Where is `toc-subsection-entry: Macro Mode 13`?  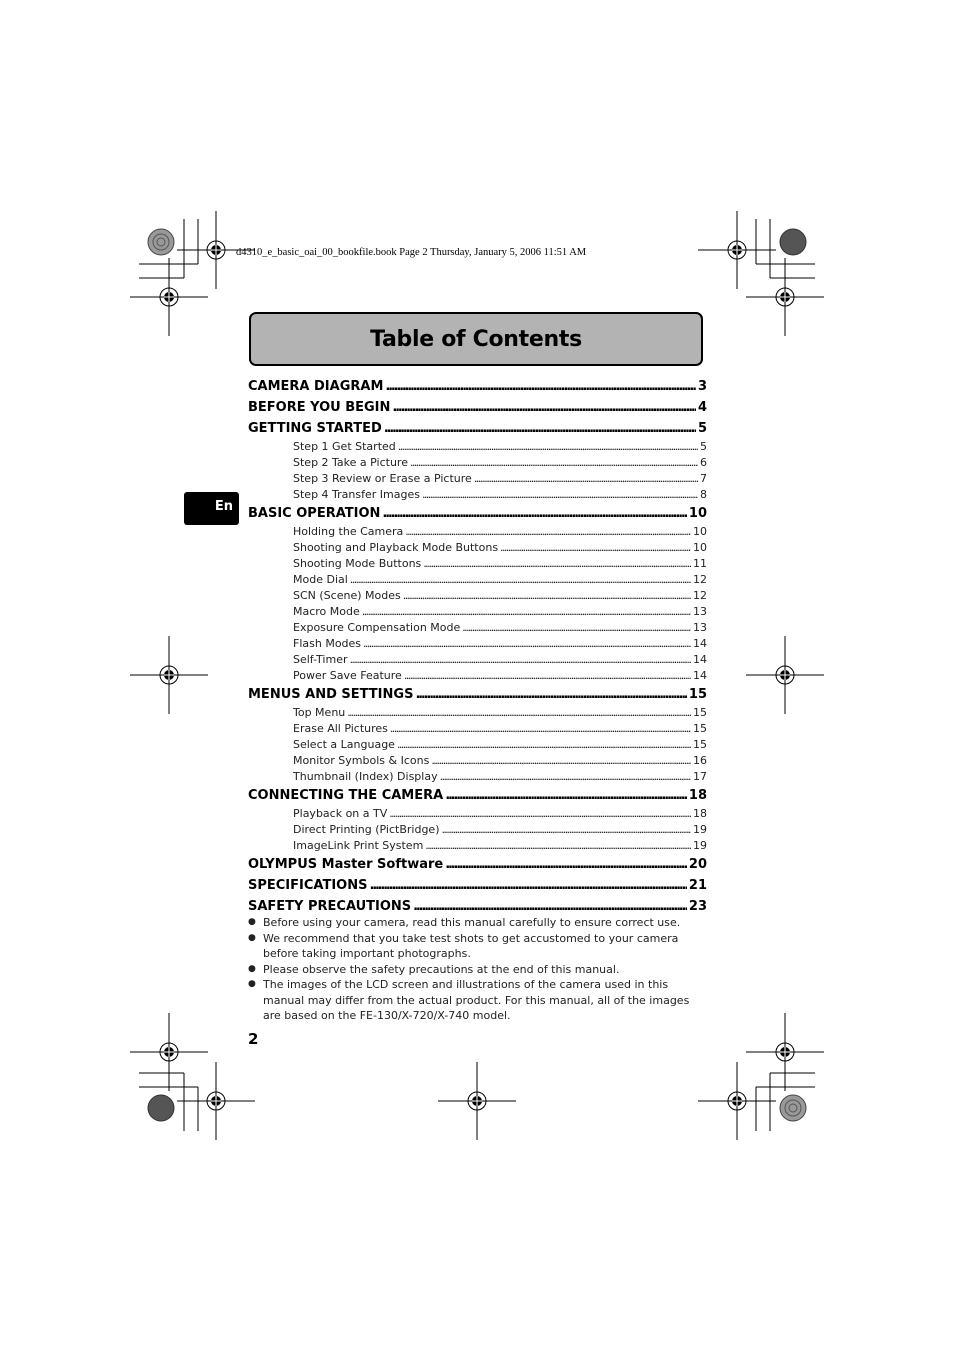 toc-subsection-entry: Macro Mode 13 is located at coordinates (477, 612).